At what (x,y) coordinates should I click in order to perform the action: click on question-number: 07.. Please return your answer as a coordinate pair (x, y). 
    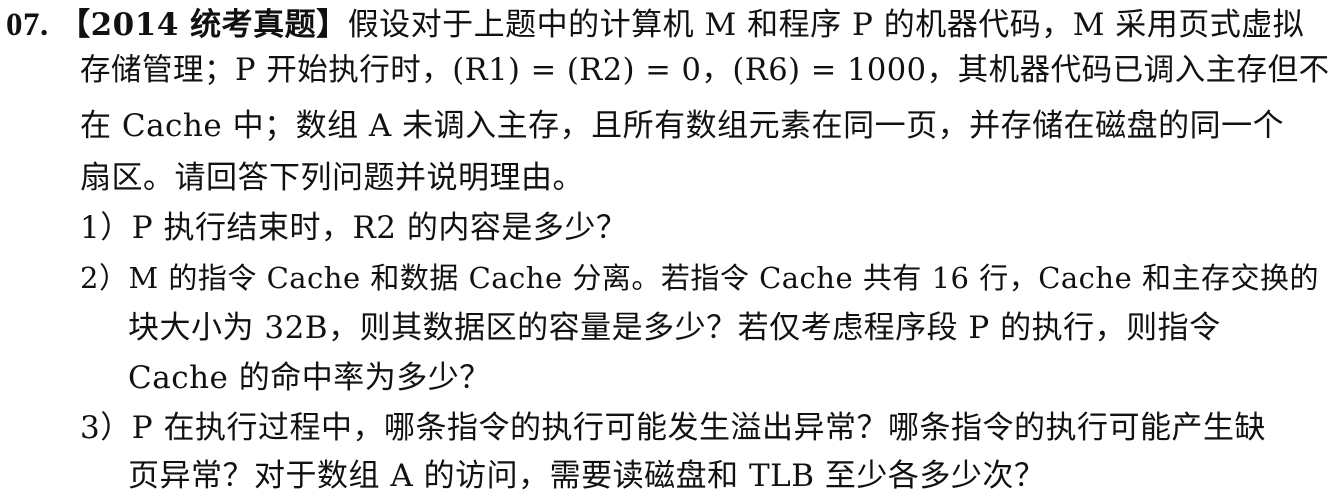
    Looking at the image, I should click on (27, 25).